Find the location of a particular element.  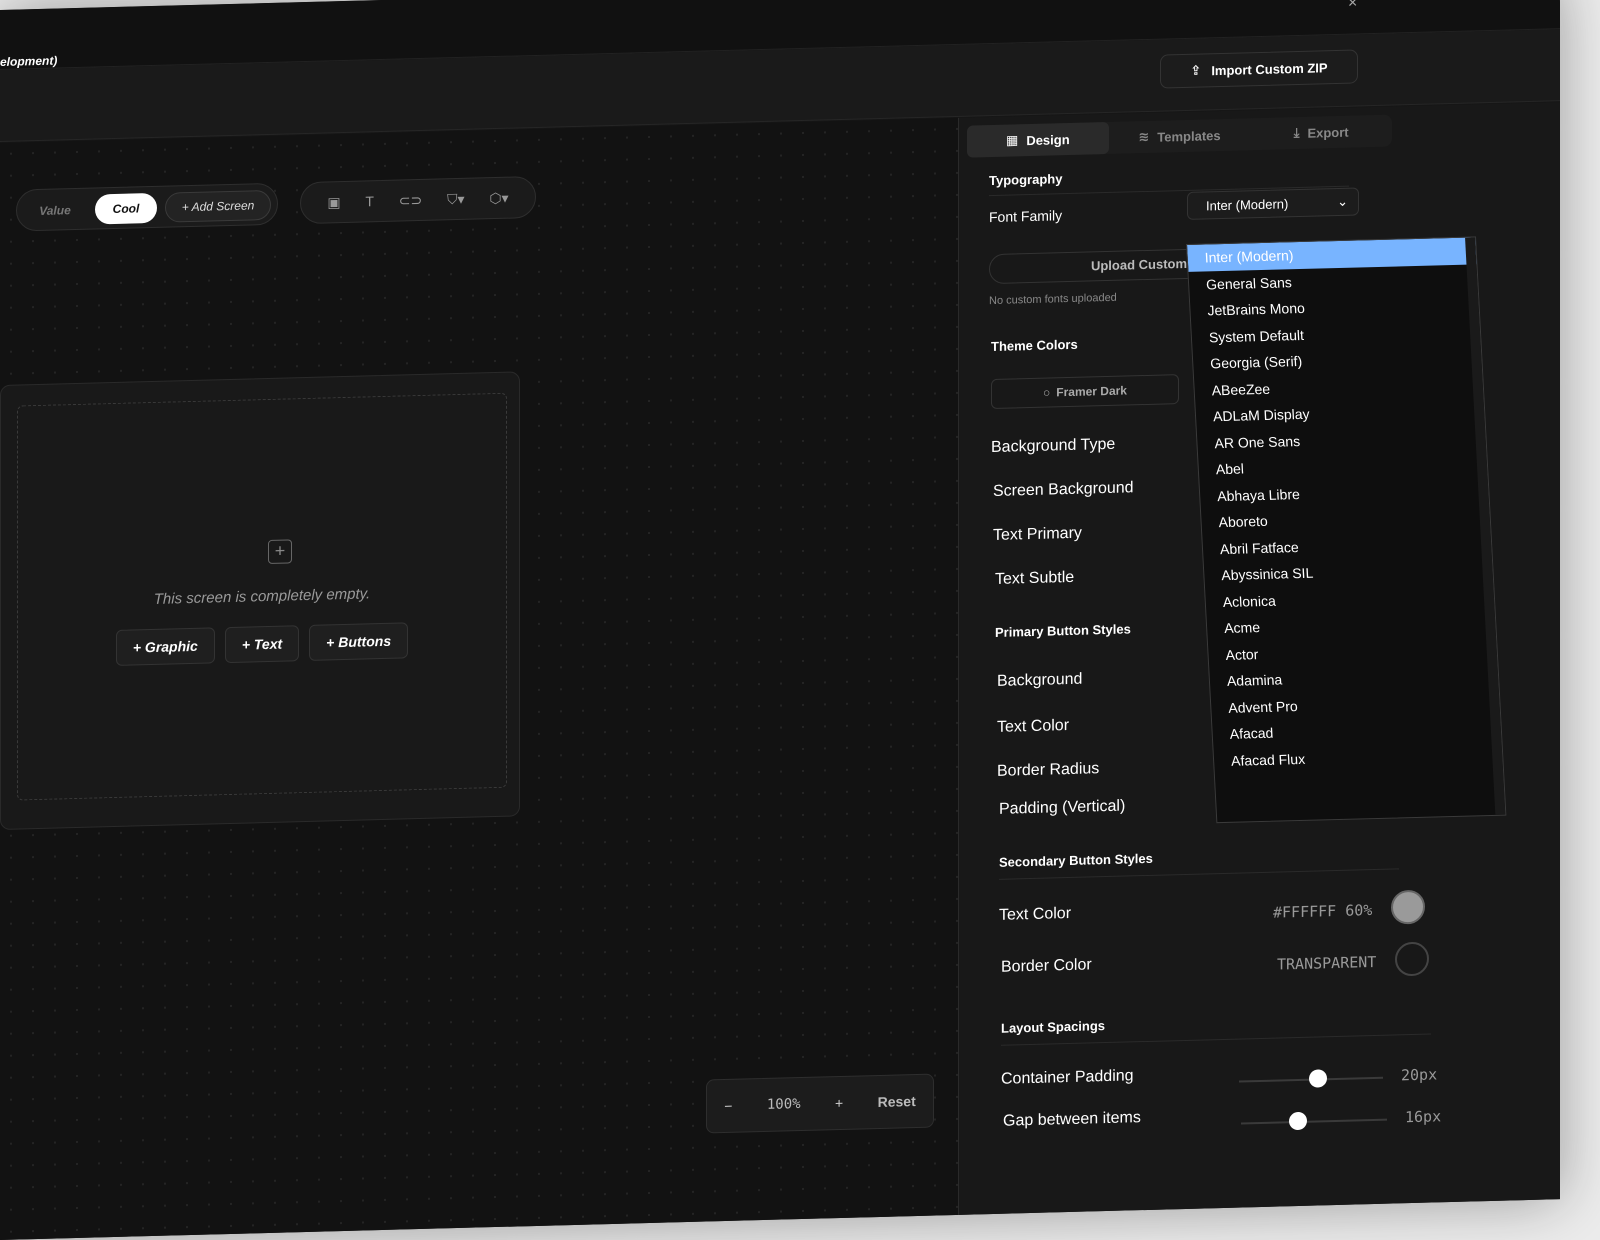

text-subtle-label: Text Subtle is located at coordinates (1035, 578).